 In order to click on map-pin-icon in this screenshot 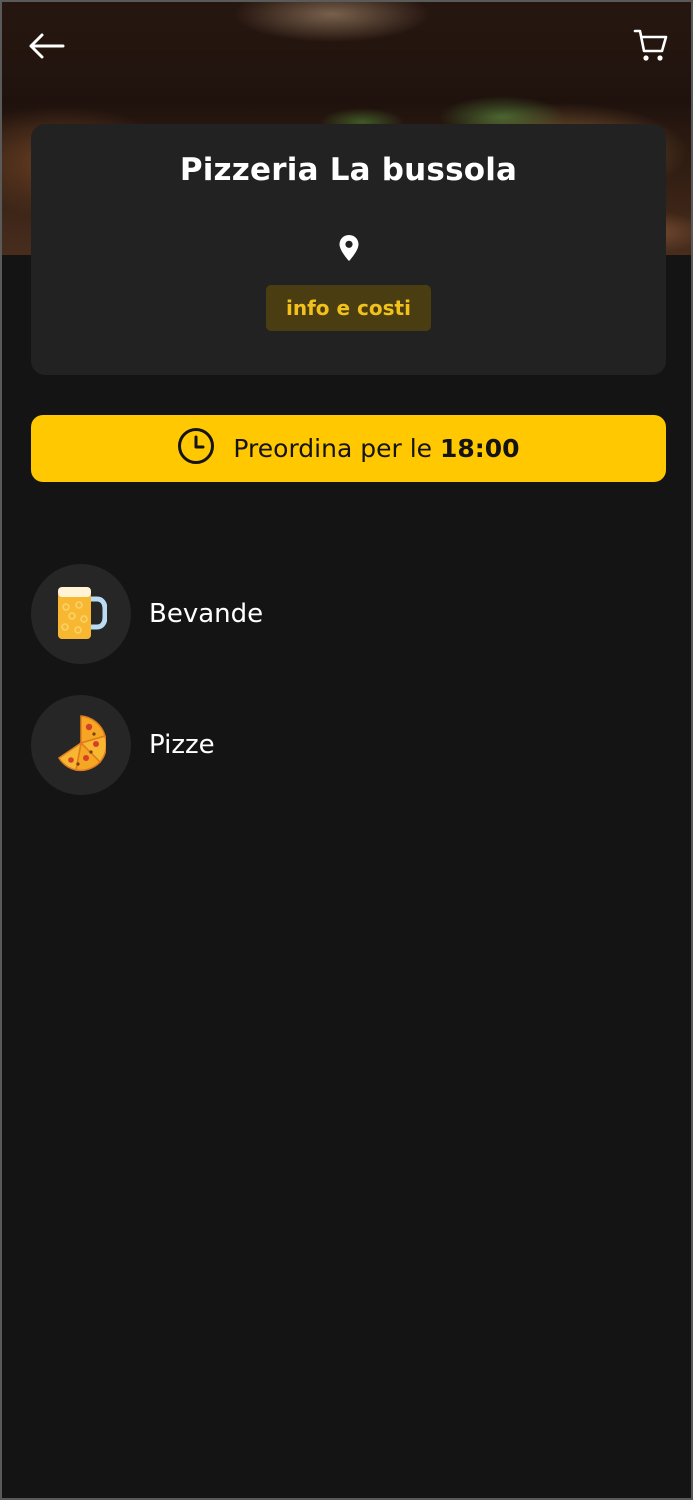, I will do `click(349, 248)`.